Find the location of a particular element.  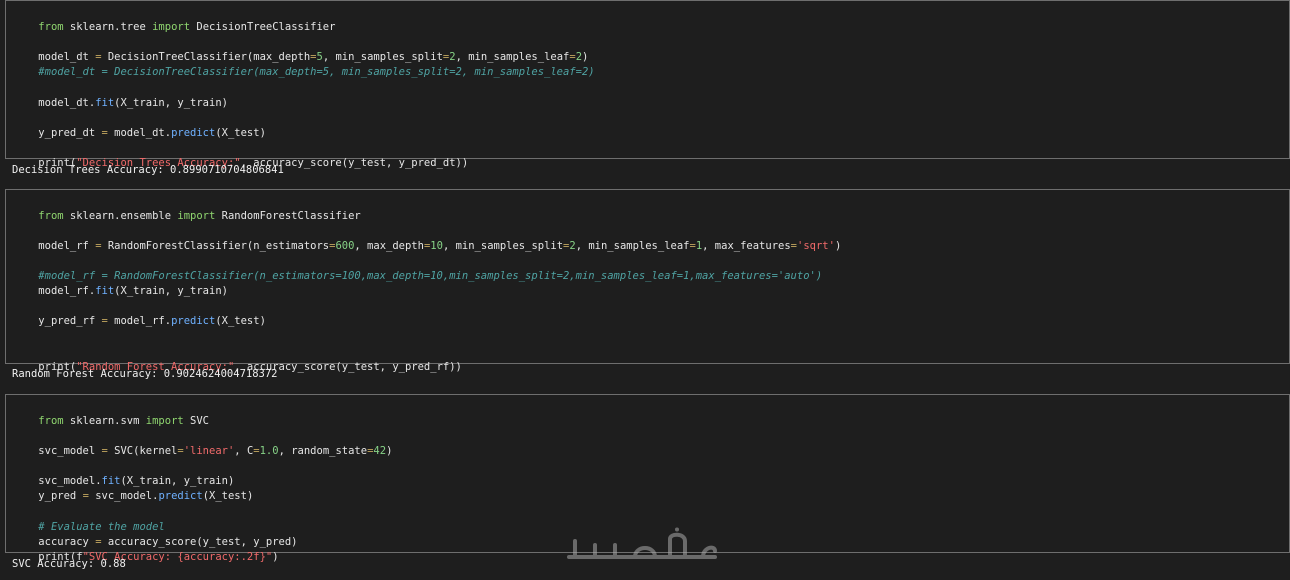

code-token: sklearn.tree is located at coordinates (108, 27).